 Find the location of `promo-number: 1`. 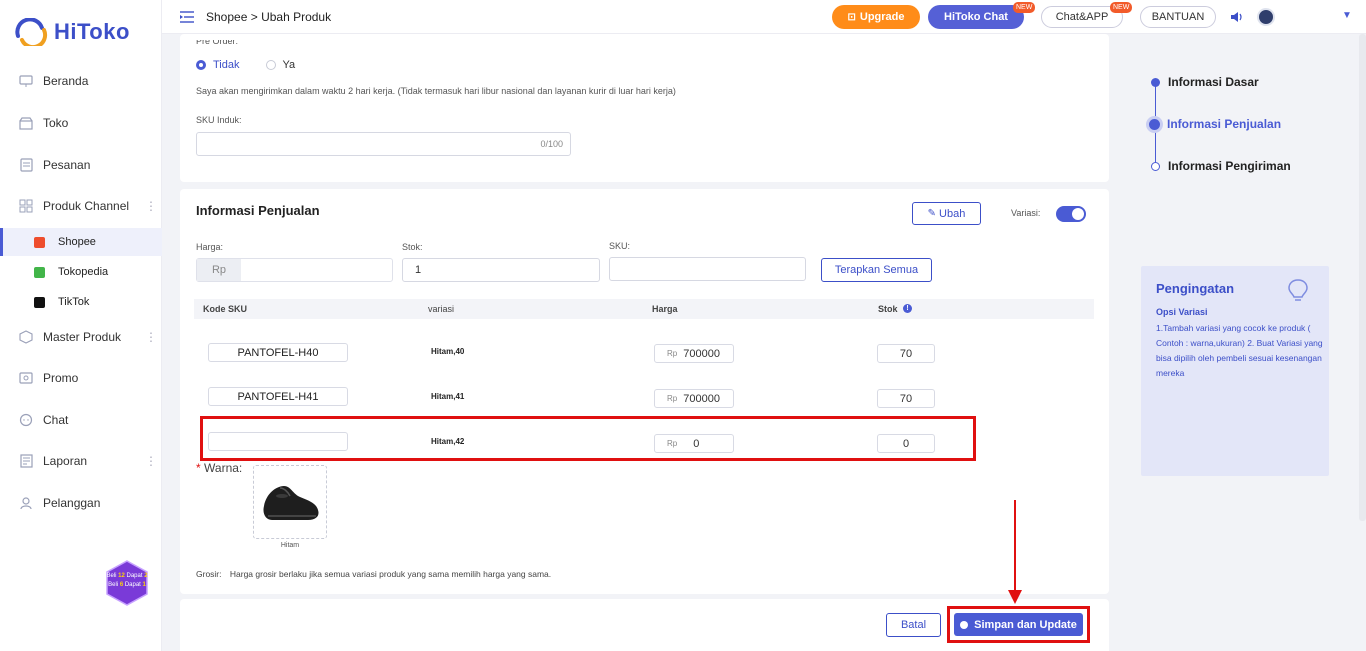

promo-number: 1 is located at coordinates (144, 585).